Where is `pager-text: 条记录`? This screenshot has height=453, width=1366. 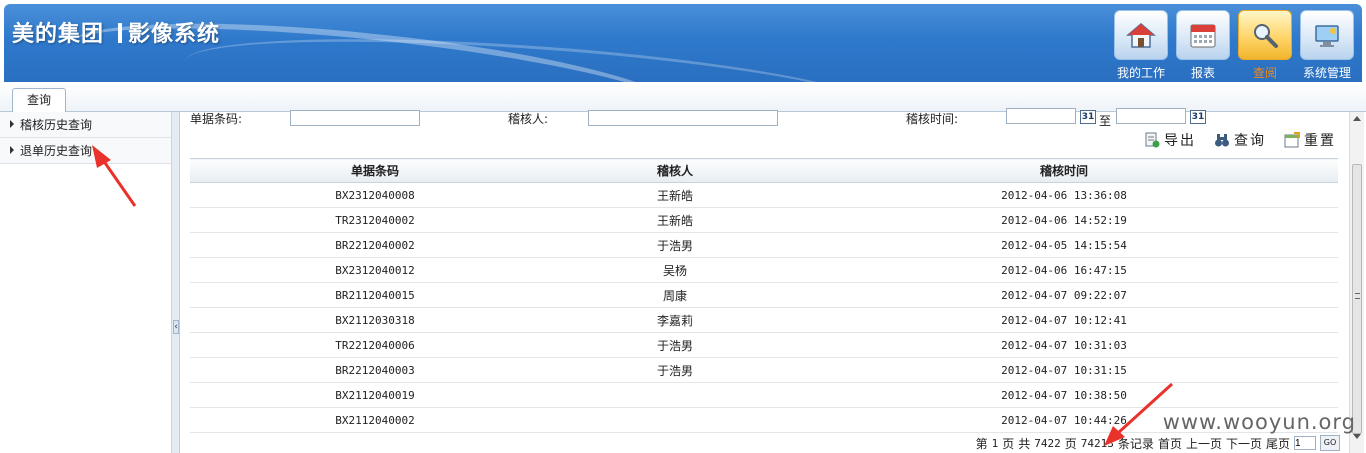
pager-text: 条记录 is located at coordinates (1135, 443).